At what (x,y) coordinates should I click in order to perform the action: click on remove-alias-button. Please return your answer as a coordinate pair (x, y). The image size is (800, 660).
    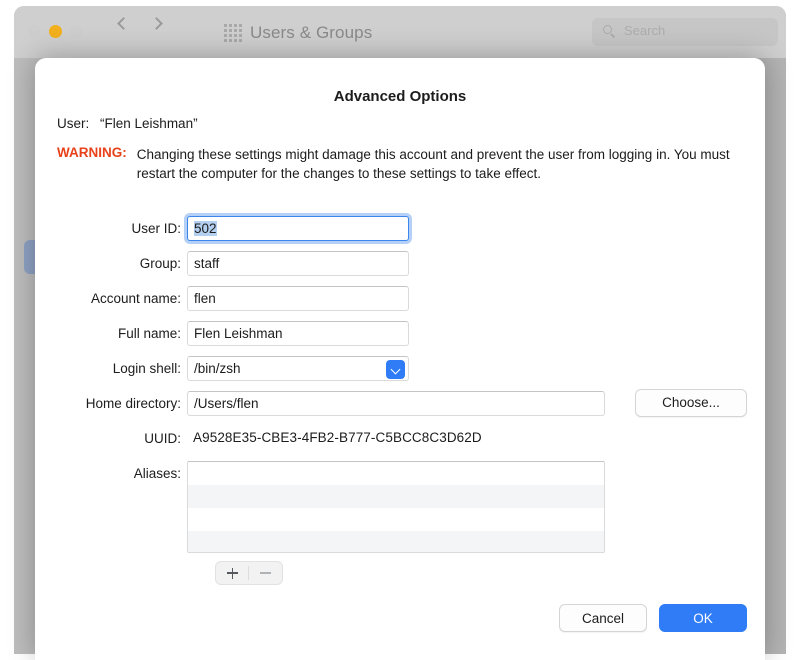
    Looking at the image, I should click on (265, 573).